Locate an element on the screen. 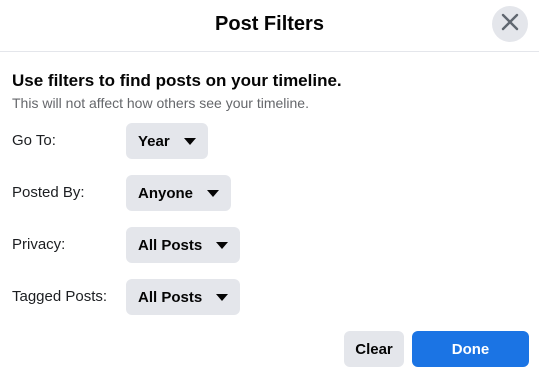 This screenshot has width=539, height=375. privacy-dropdown: All Posts is located at coordinates (183, 245).